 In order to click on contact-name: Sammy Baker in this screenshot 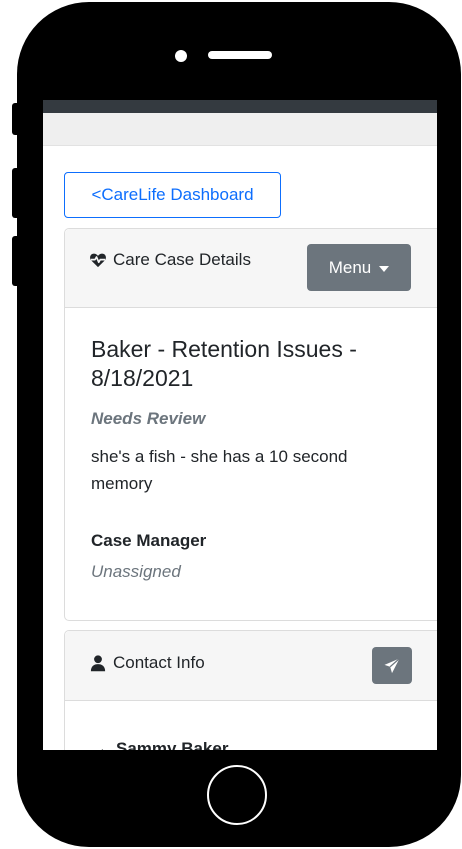, I will do `click(172, 744)`.